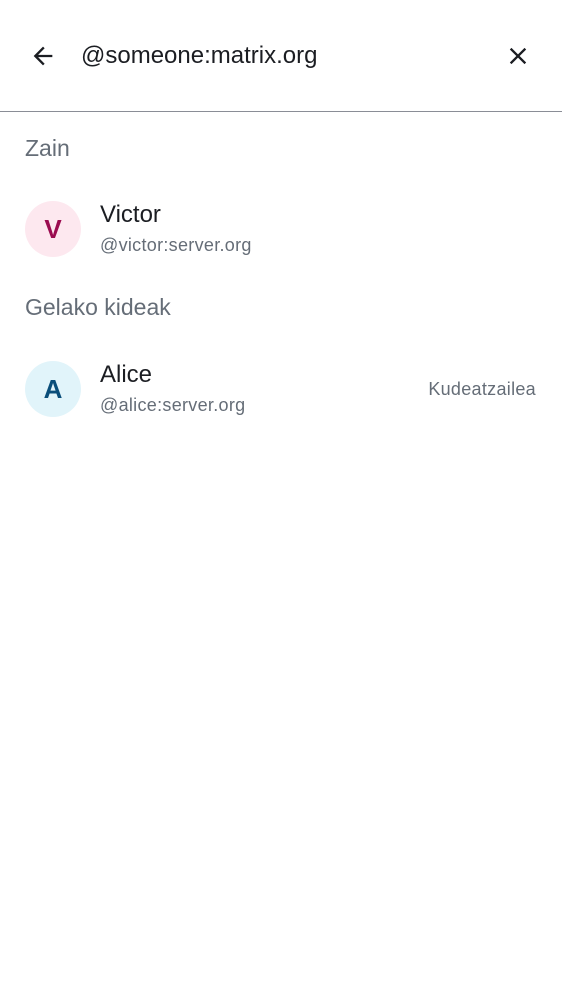  What do you see at coordinates (281, 389) in the screenshot?
I see `member-row: A Alice @alice:server.org Kudeatzailea` at bounding box center [281, 389].